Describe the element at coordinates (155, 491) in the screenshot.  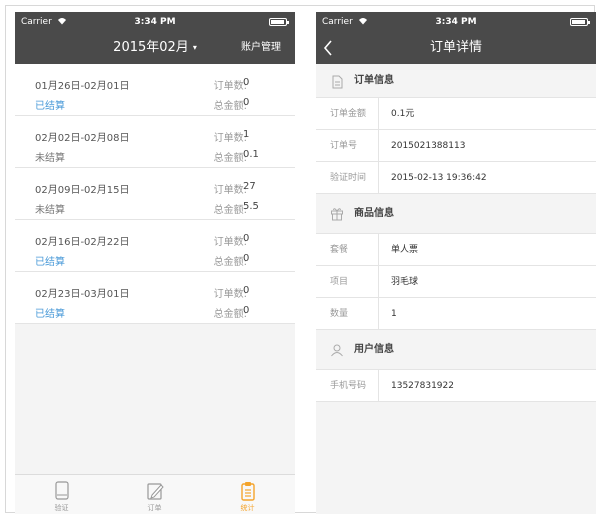
I see `pencil-icon` at that location.